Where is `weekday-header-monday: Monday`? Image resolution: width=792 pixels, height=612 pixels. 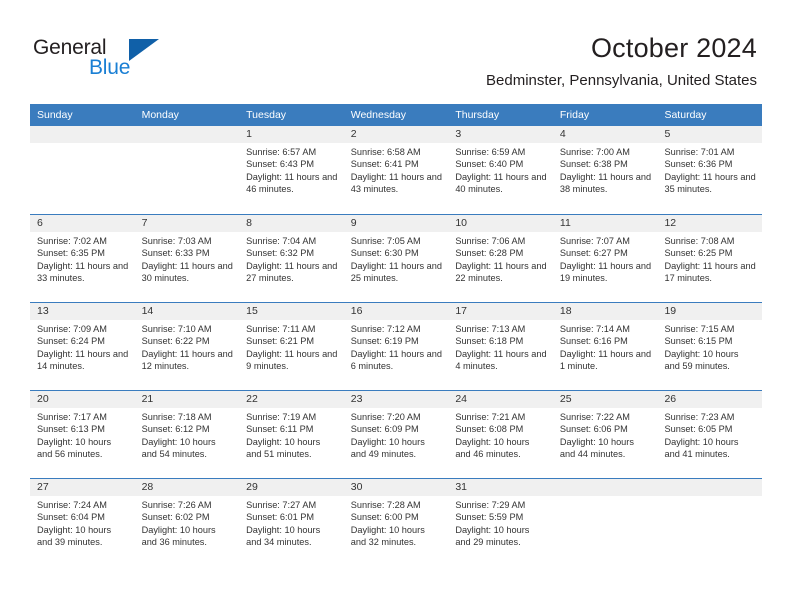 weekday-header-monday: Monday is located at coordinates (160, 115).